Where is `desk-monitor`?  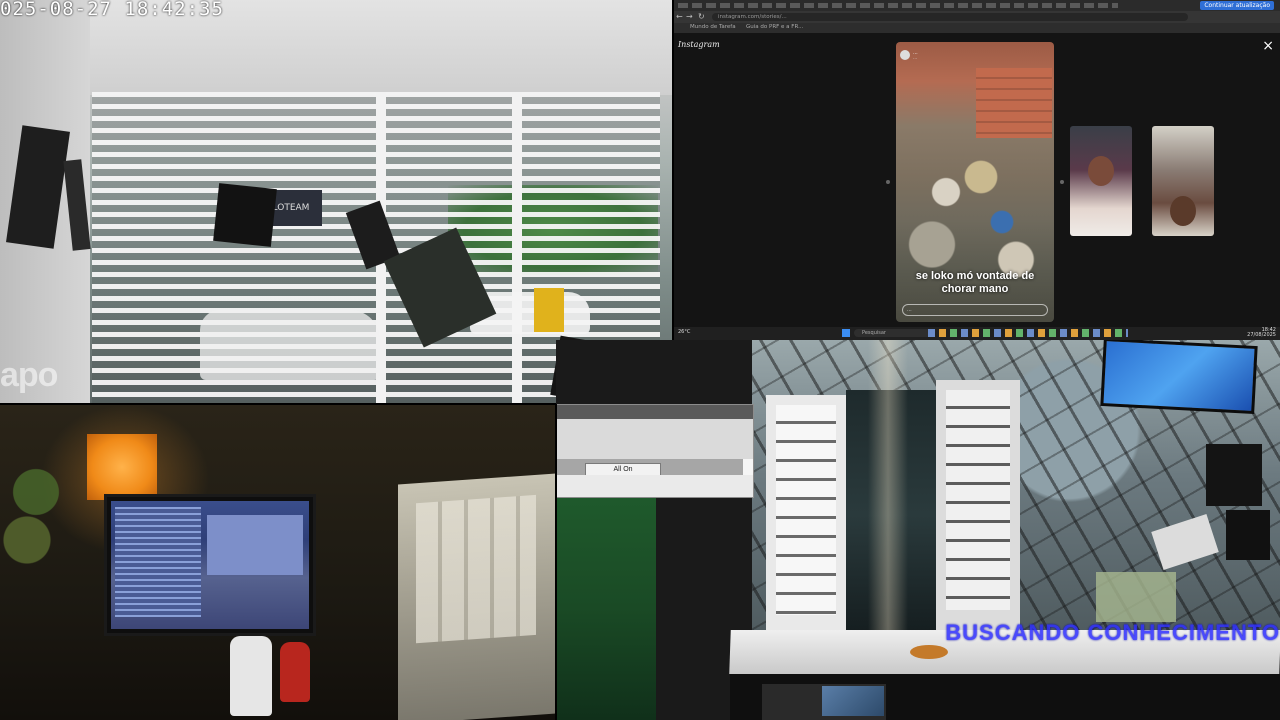 desk-monitor is located at coordinates (210, 565).